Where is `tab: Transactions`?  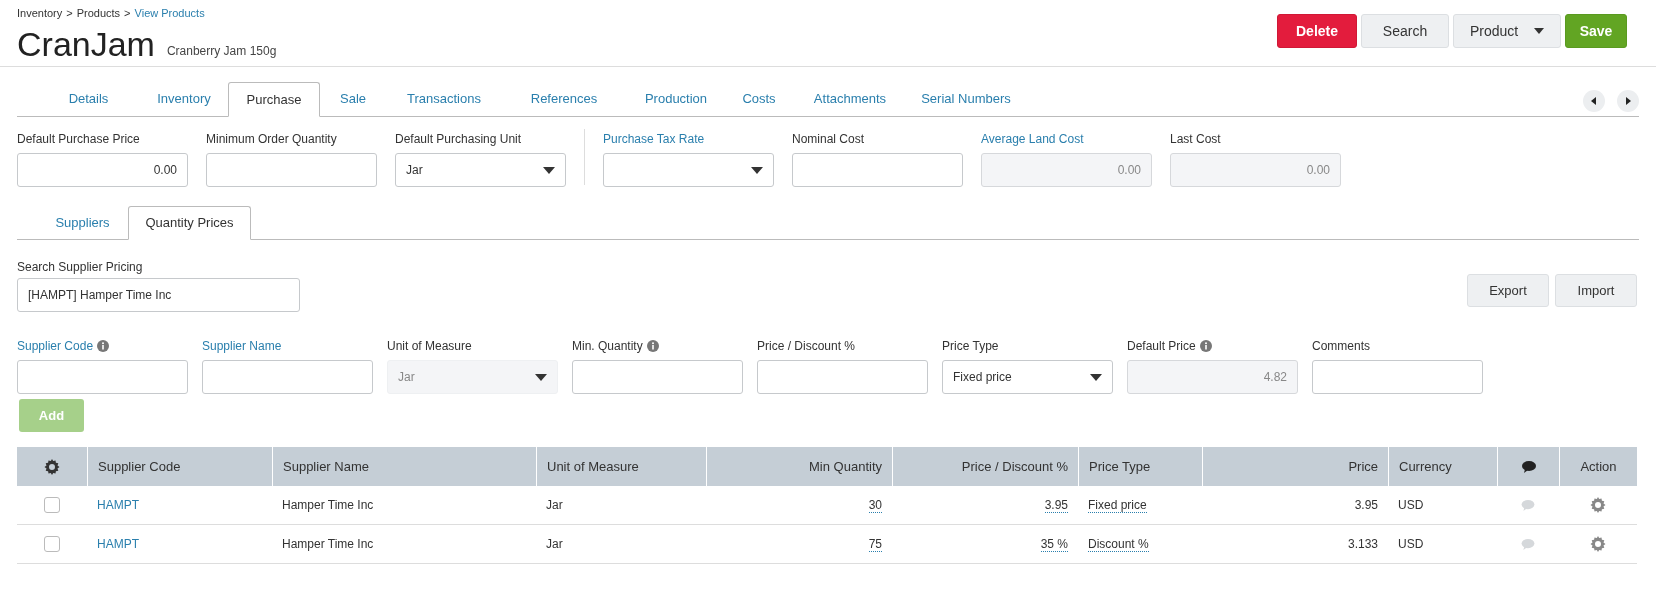 tab: Transactions is located at coordinates (444, 99).